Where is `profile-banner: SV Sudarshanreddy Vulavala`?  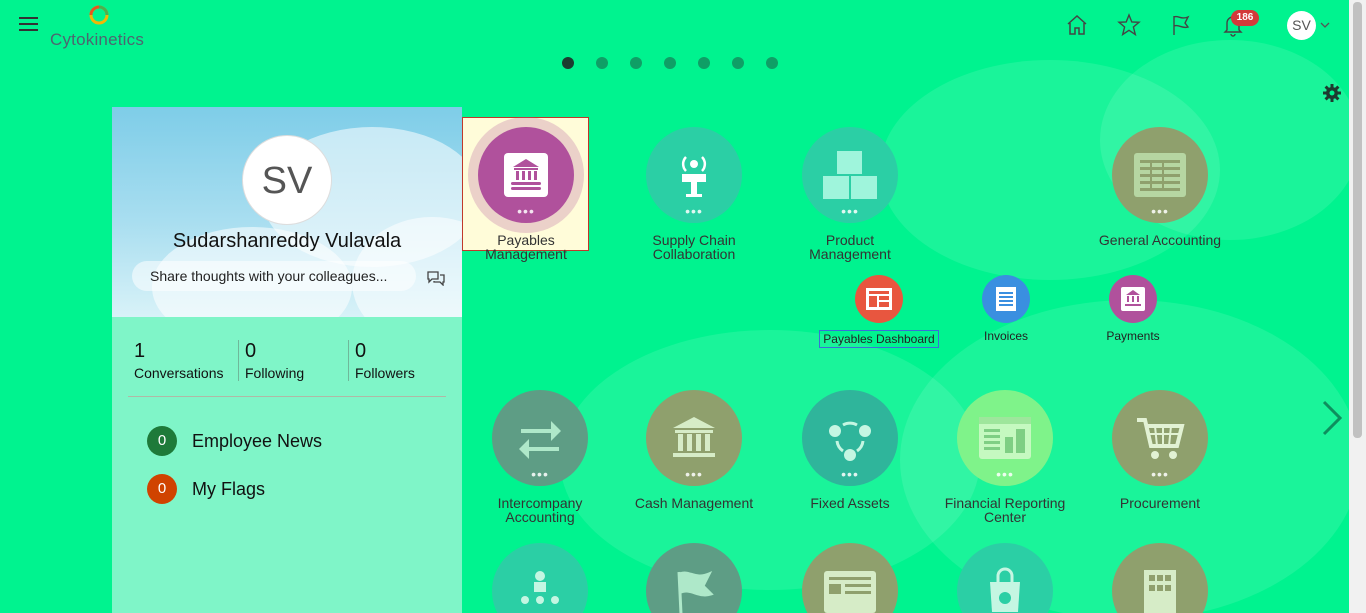
profile-banner: SV Sudarshanreddy Vulavala is located at coordinates (287, 212).